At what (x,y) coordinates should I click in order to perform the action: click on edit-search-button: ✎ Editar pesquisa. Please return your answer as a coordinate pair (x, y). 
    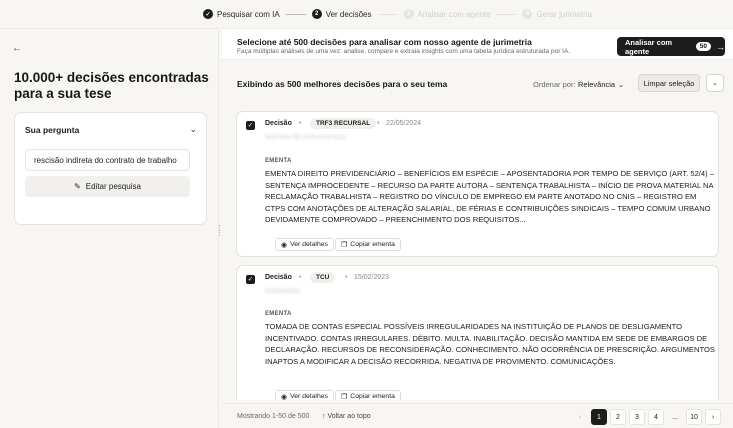
    Looking at the image, I should click on (107, 186).